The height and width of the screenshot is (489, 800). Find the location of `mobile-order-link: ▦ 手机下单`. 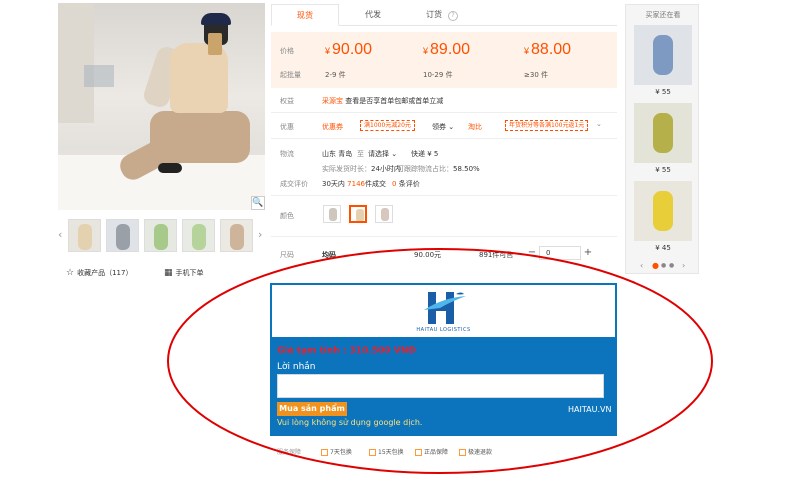

mobile-order-link: ▦ 手机下单 is located at coordinates (184, 273).